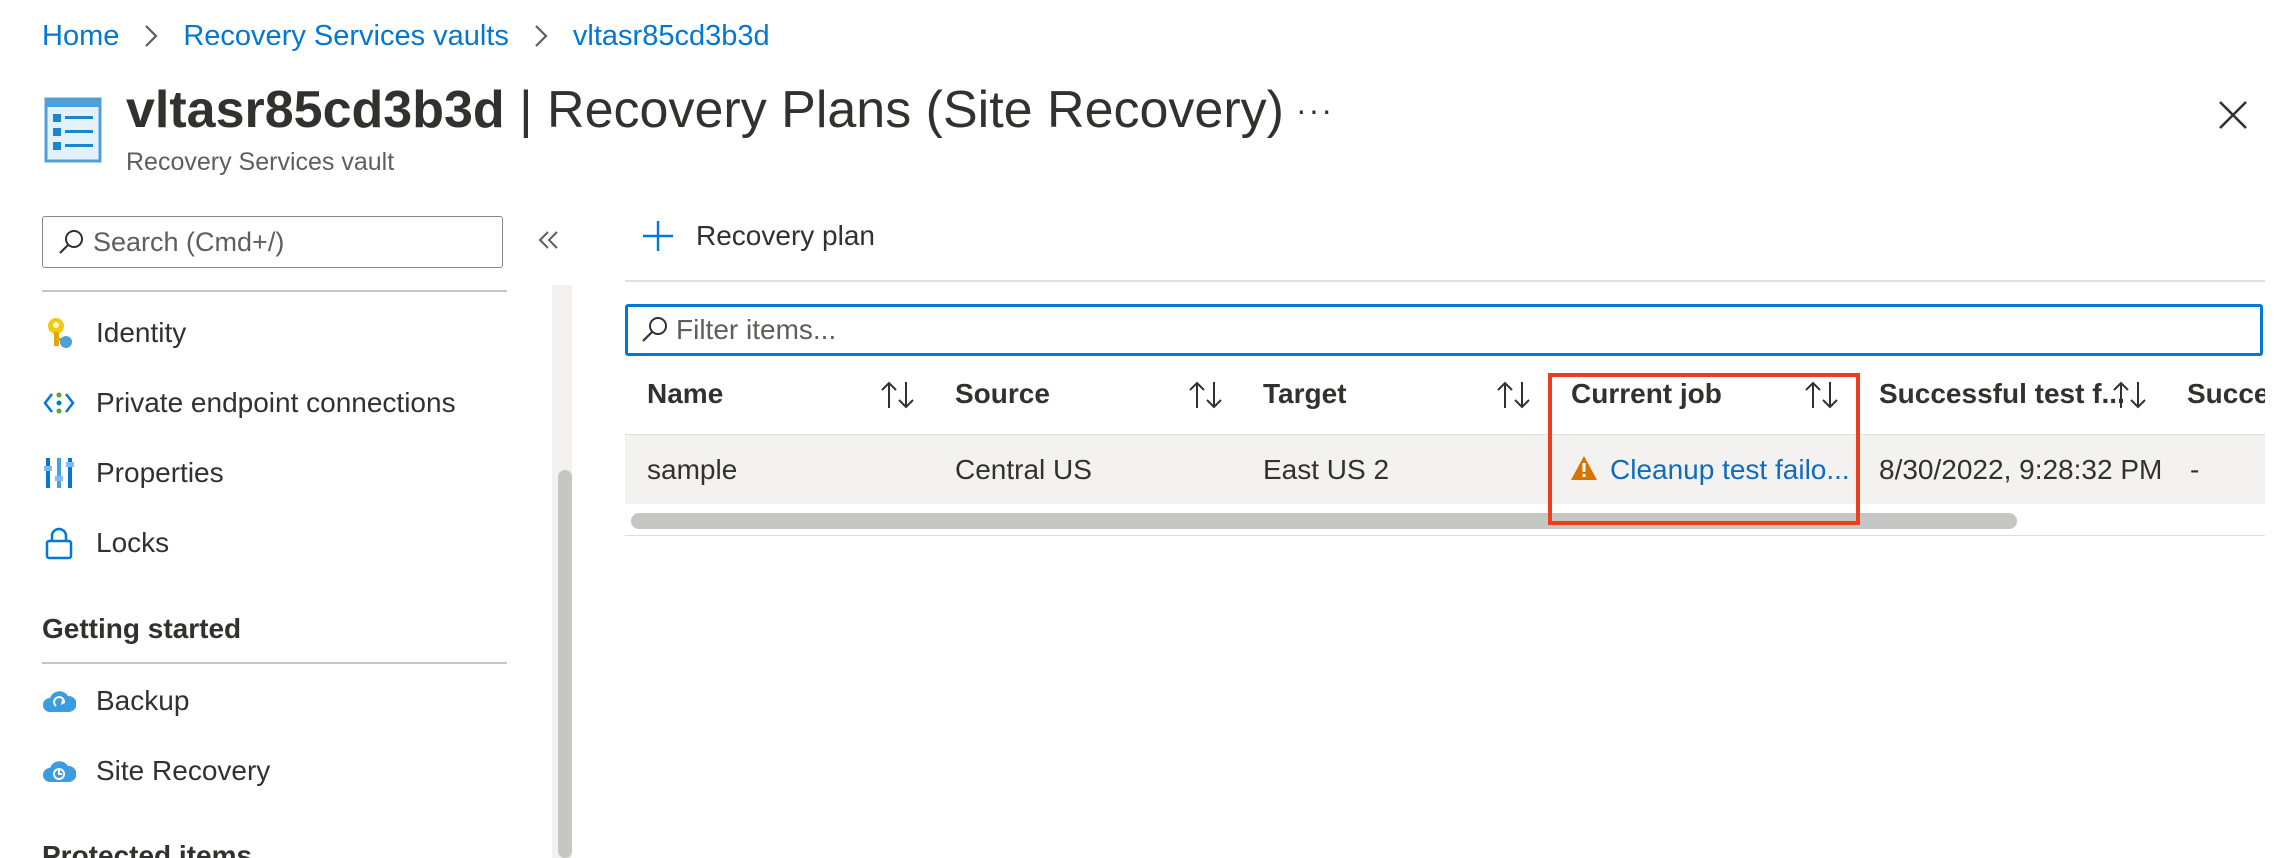 This screenshot has height=858, width=2292. What do you see at coordinates (274, 291) in the screenshot?
I see `sidebar-divider` at bounding box center [274, 291].